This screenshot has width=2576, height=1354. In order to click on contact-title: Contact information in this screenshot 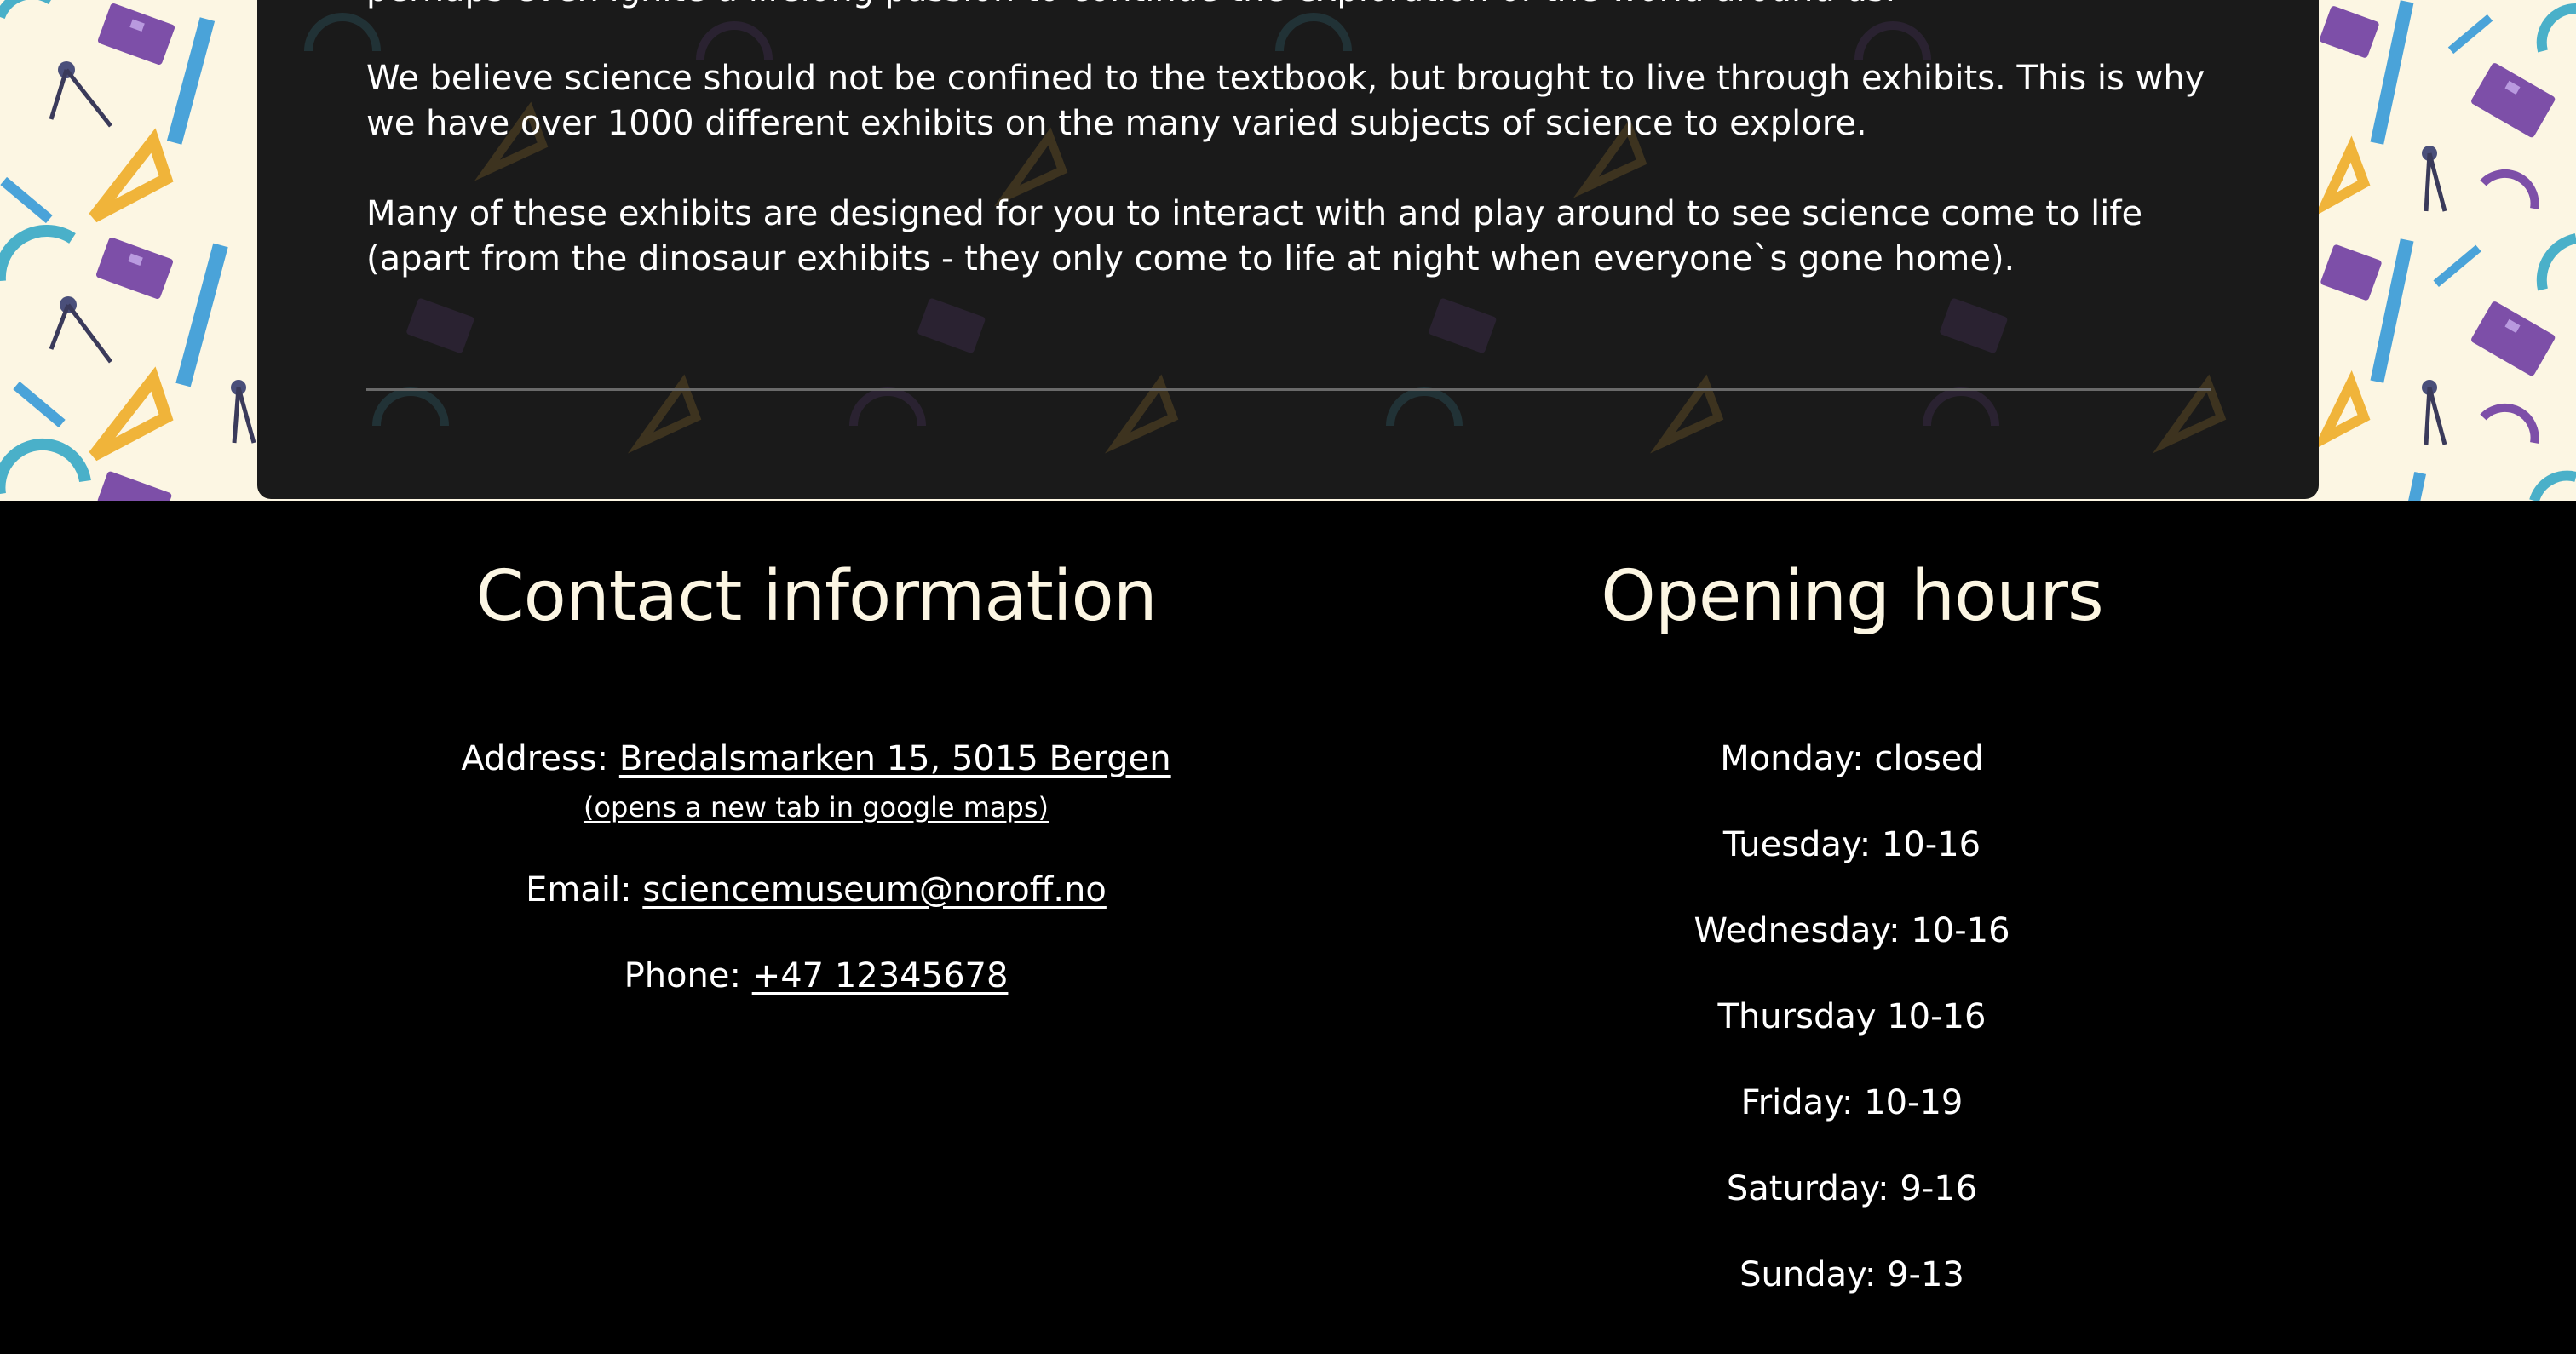, I will do `click(816, 596)`.